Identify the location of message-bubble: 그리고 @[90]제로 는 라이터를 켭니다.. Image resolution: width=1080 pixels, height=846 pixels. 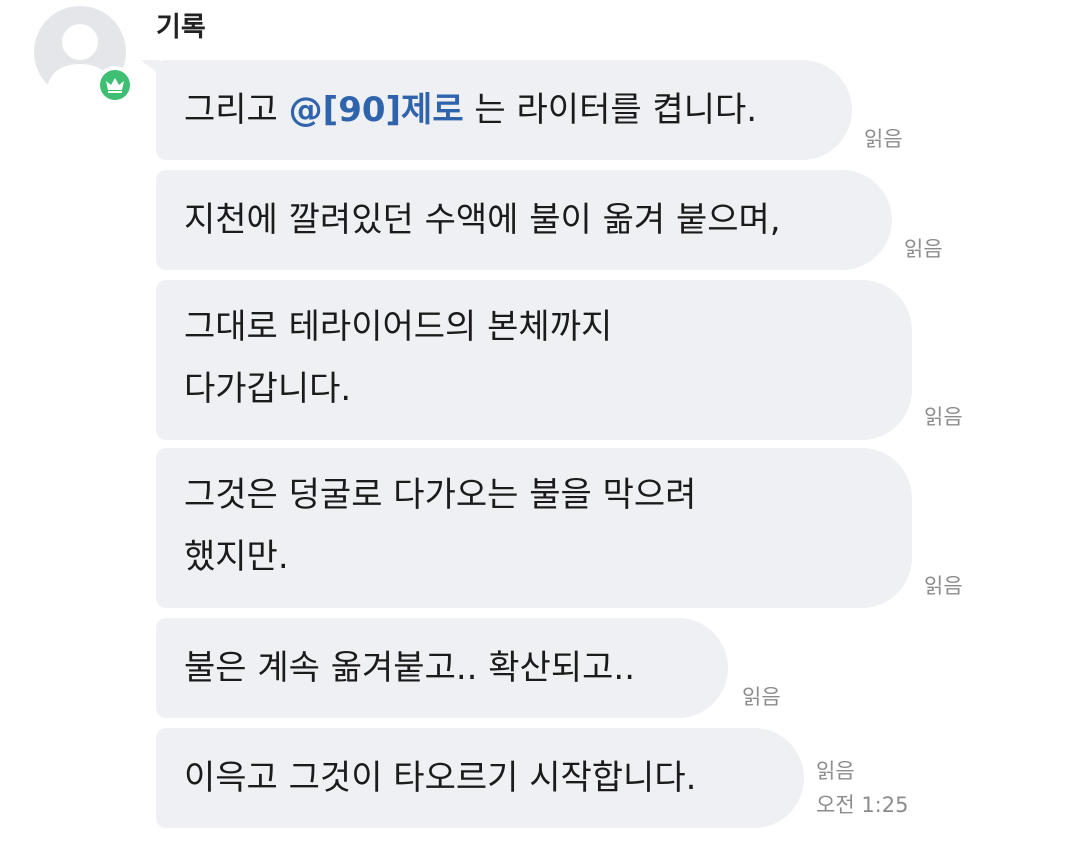
(504, 110).